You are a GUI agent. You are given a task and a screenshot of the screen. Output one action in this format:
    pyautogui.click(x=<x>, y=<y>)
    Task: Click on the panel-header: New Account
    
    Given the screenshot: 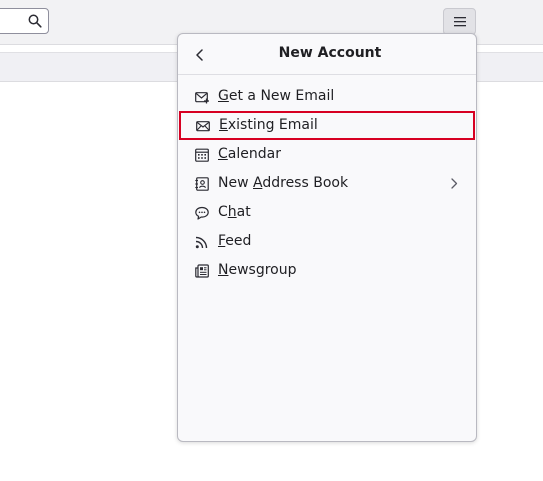 What is the action you would take?
    pyautogui.click(x=327, y=54)
    